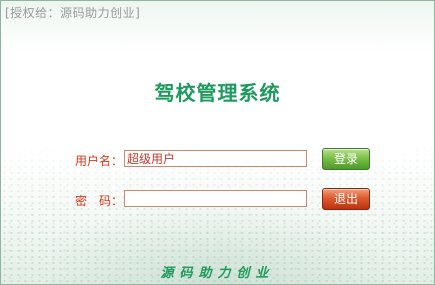  What do you see at coordinates (215, 158) in the screenshot?
I see `username-input` at bounding box center [215, 158].